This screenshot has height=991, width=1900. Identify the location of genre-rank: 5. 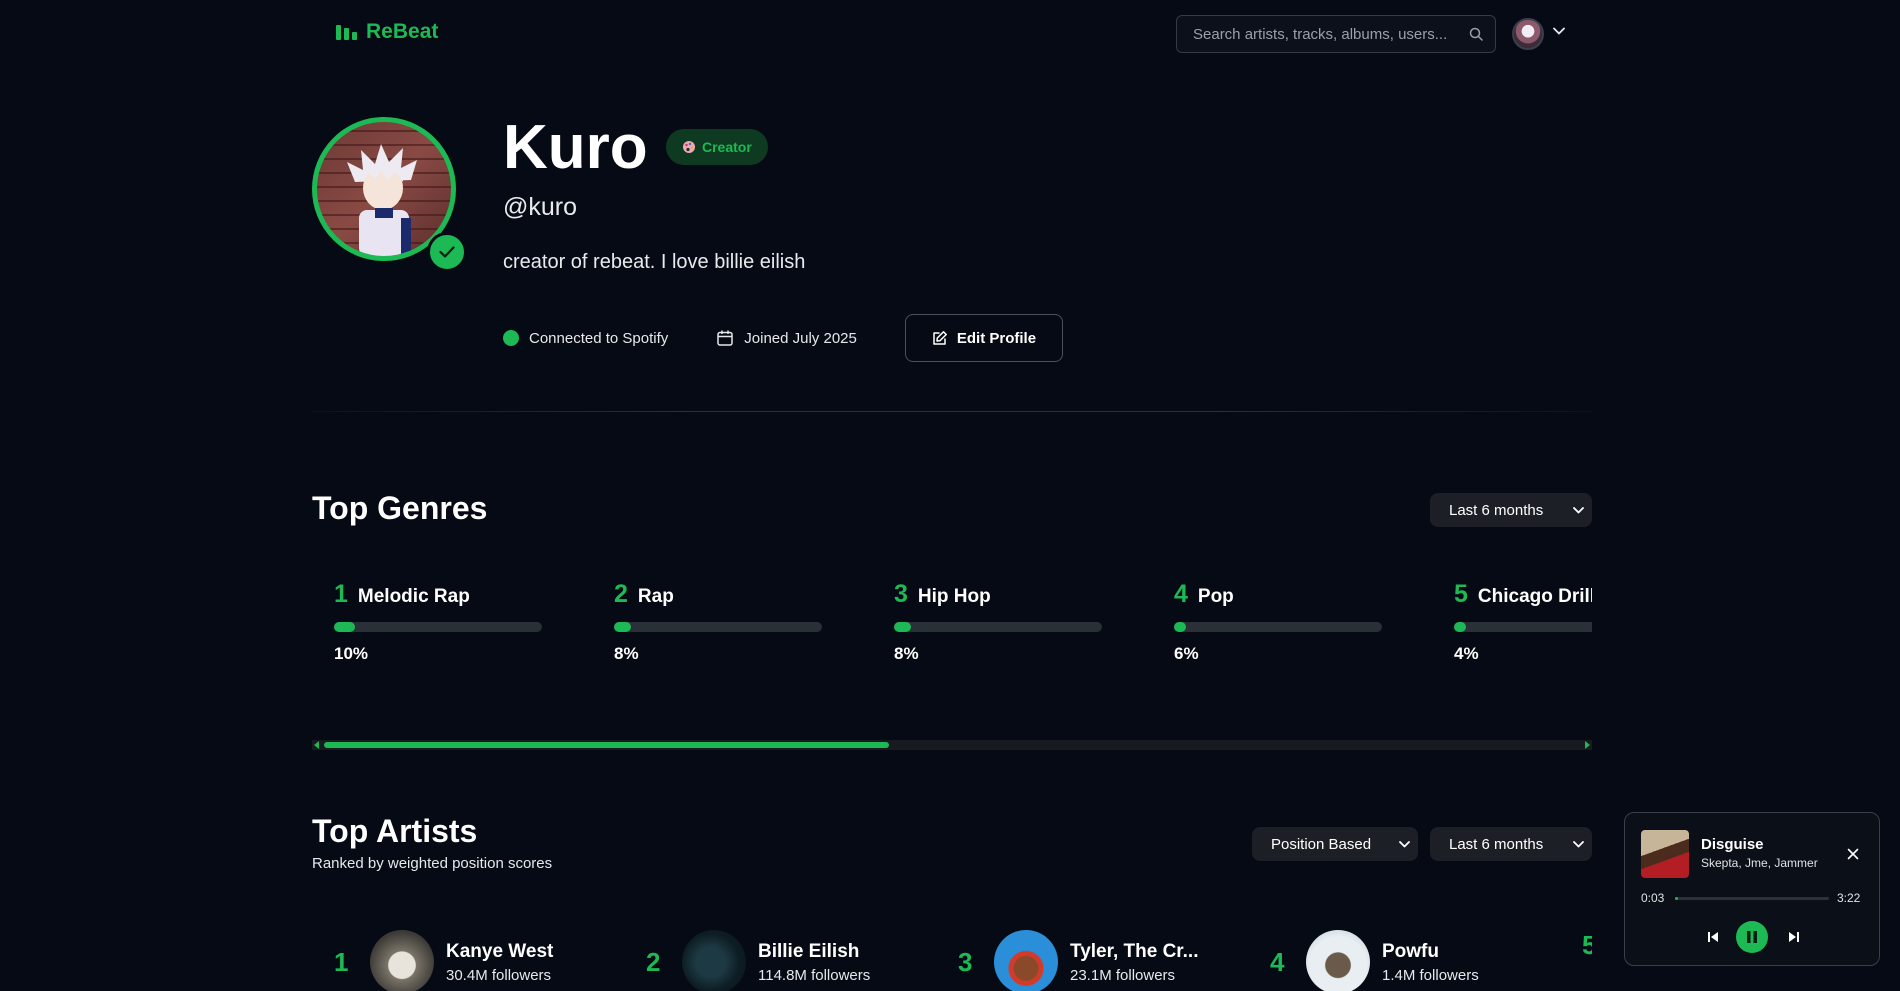
(1461, 594).